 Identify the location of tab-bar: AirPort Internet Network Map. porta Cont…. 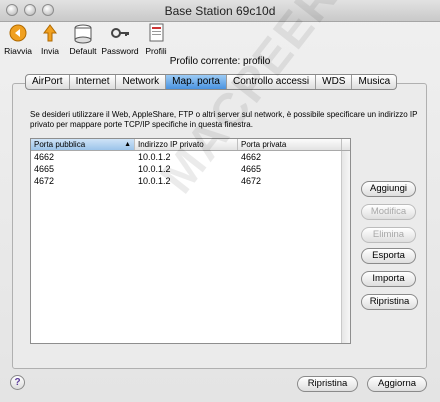
(211, 82).